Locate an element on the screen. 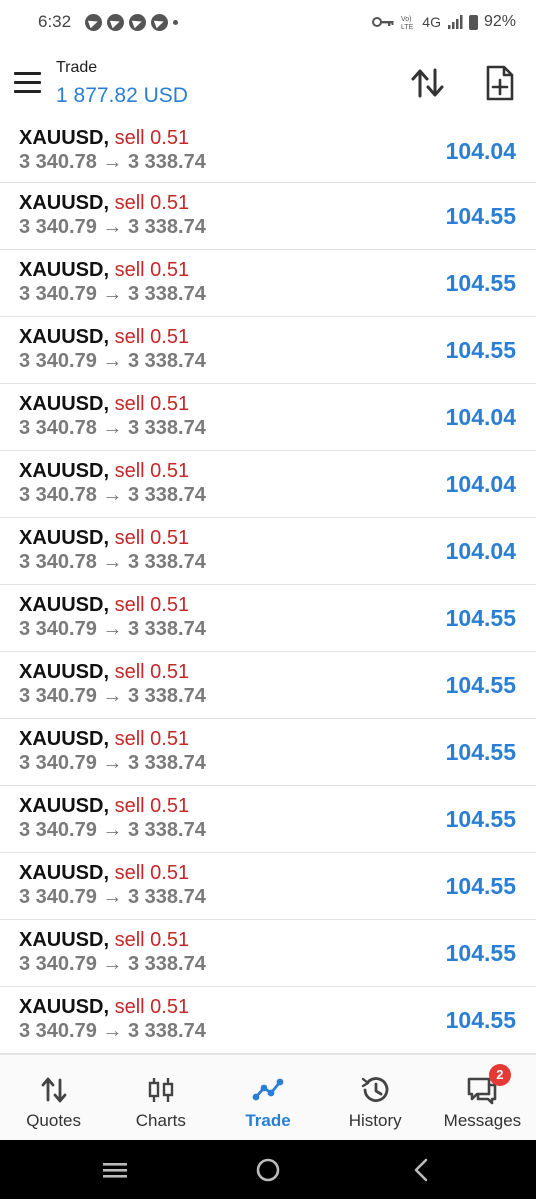 The image size is (536, 1199). nav-charts-label: Charts is located at coordinates (160, 1120).